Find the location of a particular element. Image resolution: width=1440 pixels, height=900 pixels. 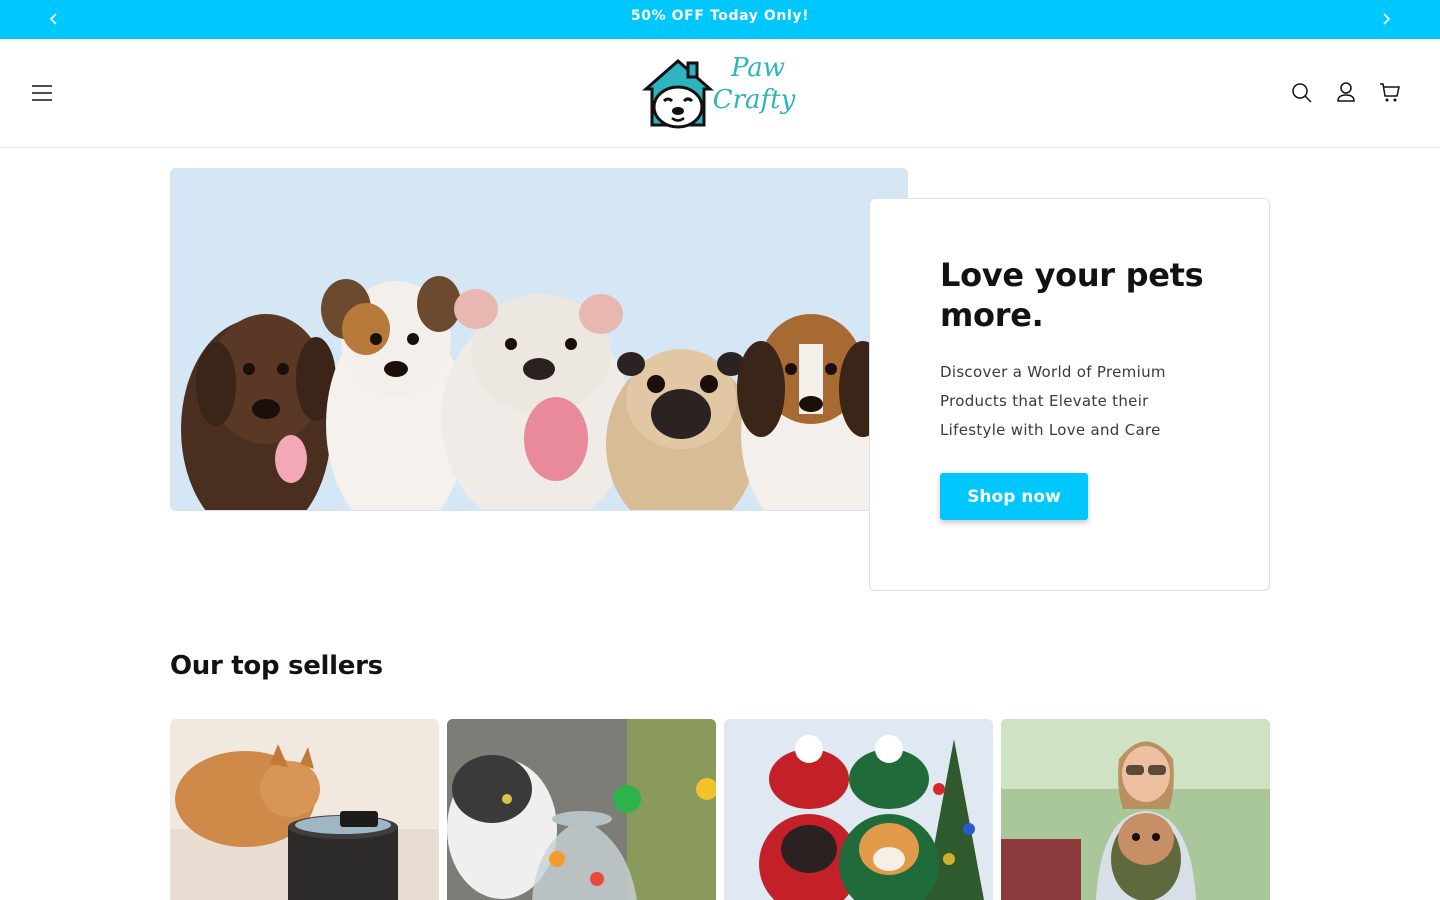

account-button is located at coordinates (1346, 92).